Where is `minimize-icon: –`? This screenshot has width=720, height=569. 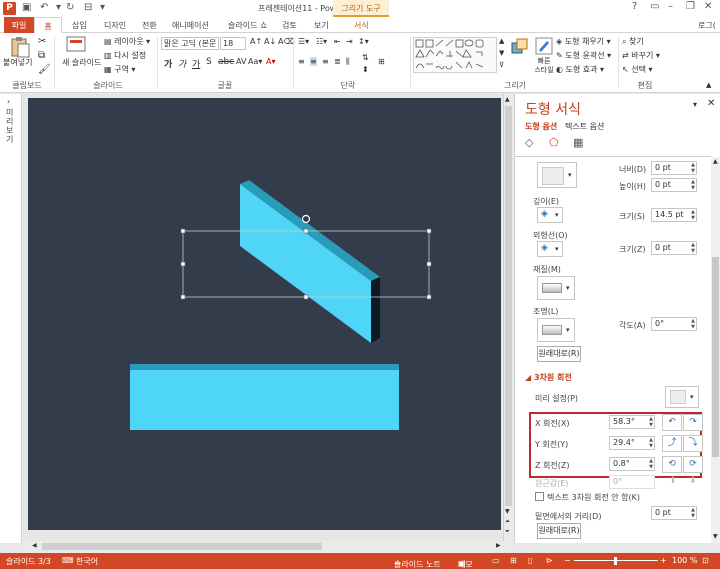 minimize-icon: – is located at coordinates (670, 6).